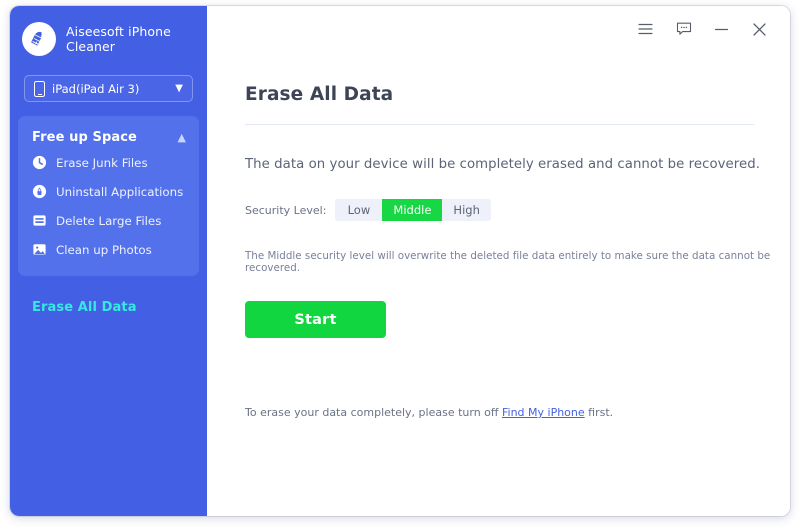  What do you see at coordinates (182, 137) in the screenshot?
I see `chevron-up-icon: ▲` at bounding box center [182, 137].